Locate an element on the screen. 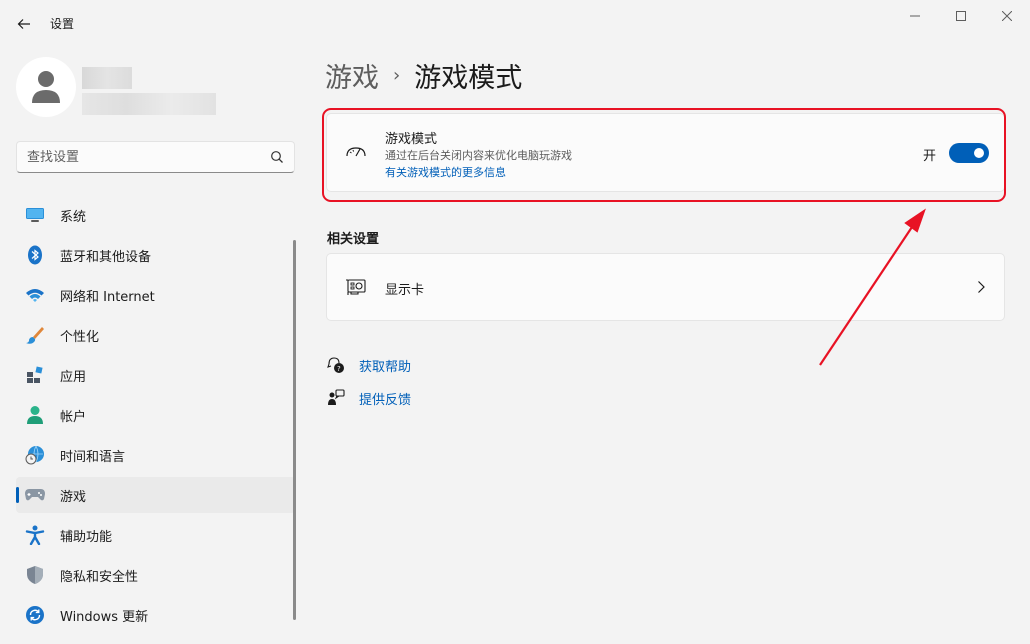 The width and height of the screenshot is (1030, 644). sidebar-item-personalization: 个性化 is located at coordinates (155, 335).